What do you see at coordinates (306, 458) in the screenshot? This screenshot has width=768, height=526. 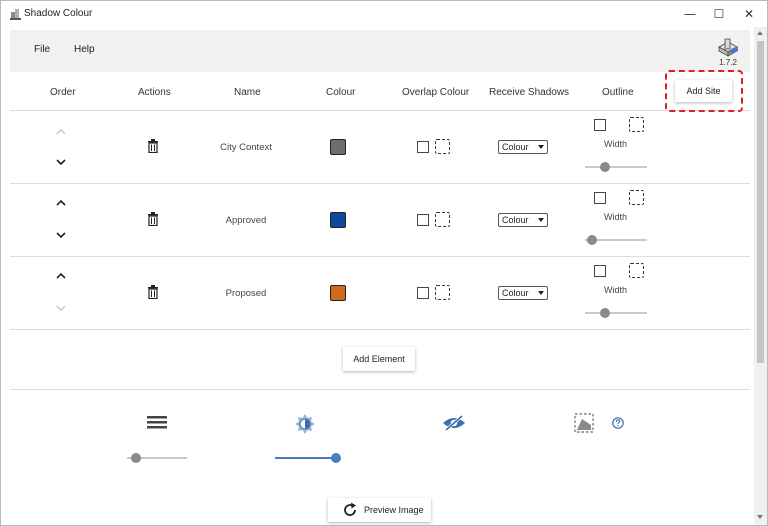 I see `brightness-slider-track` at bounding box center [306, 458].